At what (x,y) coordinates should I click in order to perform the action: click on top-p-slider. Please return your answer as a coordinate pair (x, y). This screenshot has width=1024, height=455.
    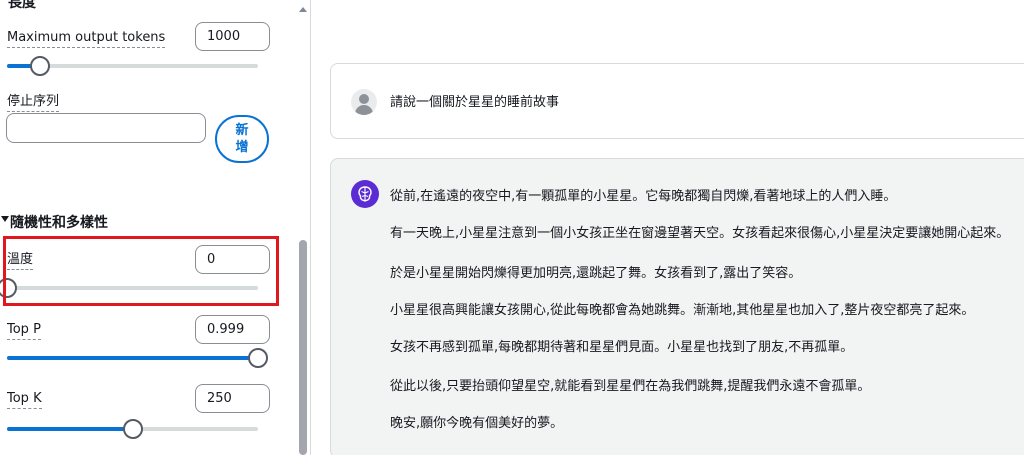
    Looking at the image, I should click on (137, 358).